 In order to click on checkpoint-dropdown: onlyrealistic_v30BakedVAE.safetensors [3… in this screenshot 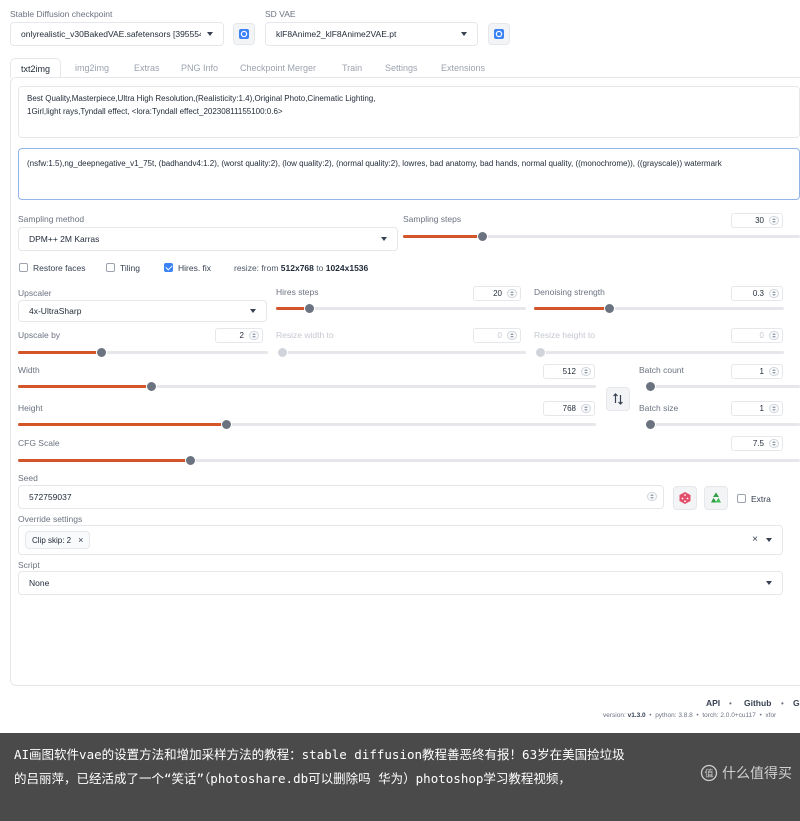, I will do `click(117, 34)`.